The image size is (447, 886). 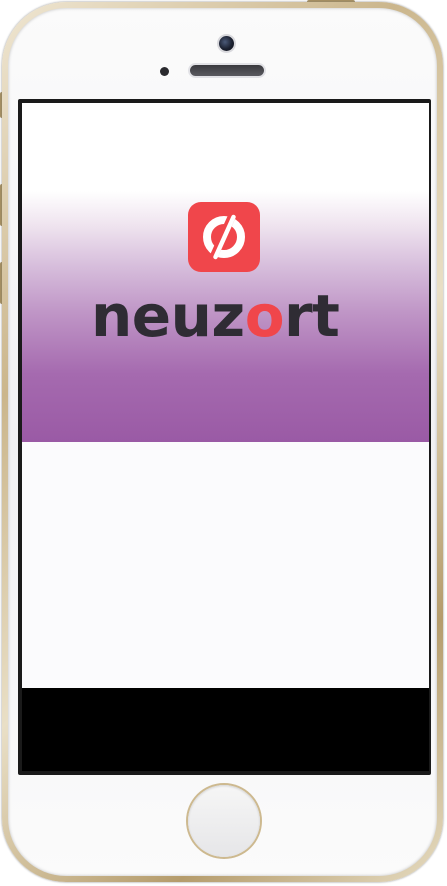 What do you see at coordinates (227, 70) in the screenshot?
I see `earpiece-speaker` at bounding box center [227, 70].